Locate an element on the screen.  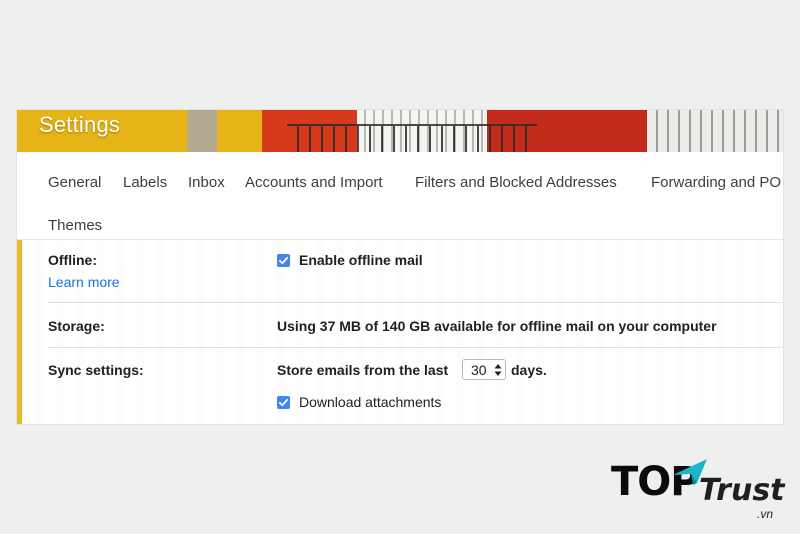
learn-more-link: Learn more is located at coordinates (84, 282).